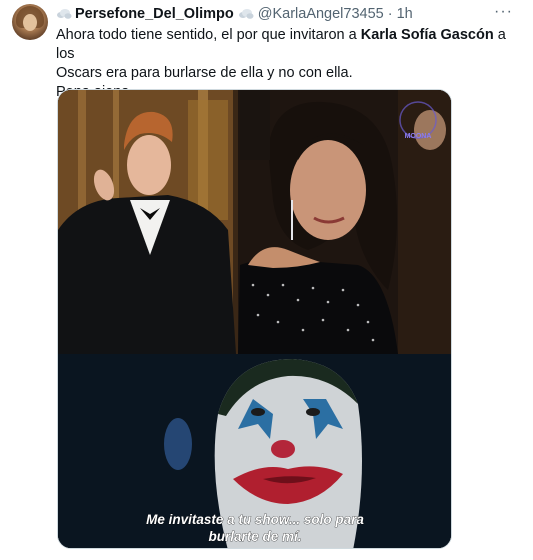 The width and height of the screenshot is (533, 560). I want to click on avatar-face, so click(30, 22).